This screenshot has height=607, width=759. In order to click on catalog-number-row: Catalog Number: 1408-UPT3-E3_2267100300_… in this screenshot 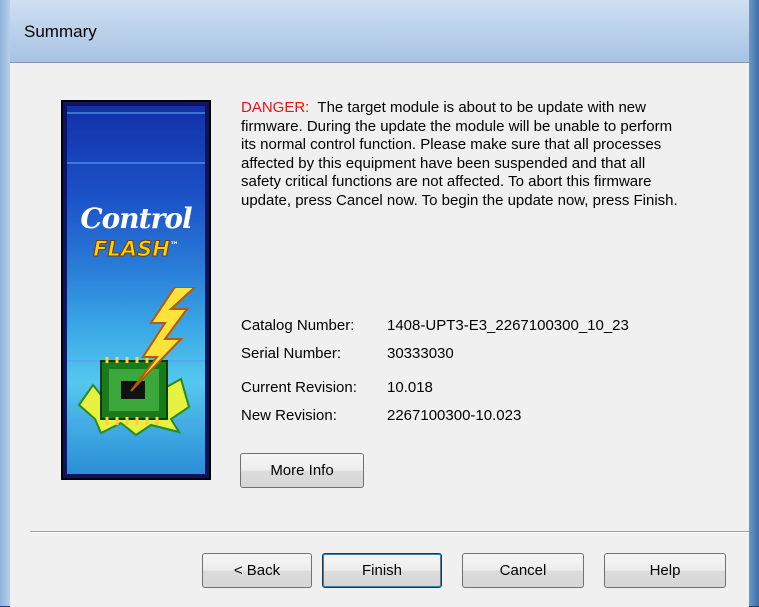, I will do `click(379, 327)`.